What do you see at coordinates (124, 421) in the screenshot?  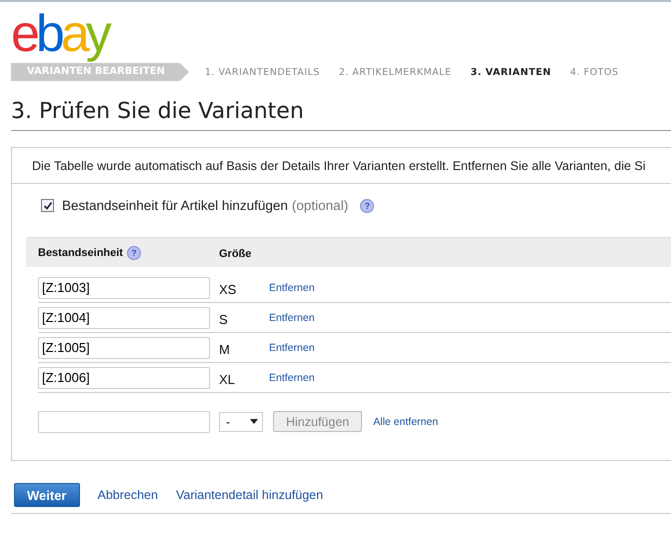 I see `sku-input` at bounding box center [124, 421].